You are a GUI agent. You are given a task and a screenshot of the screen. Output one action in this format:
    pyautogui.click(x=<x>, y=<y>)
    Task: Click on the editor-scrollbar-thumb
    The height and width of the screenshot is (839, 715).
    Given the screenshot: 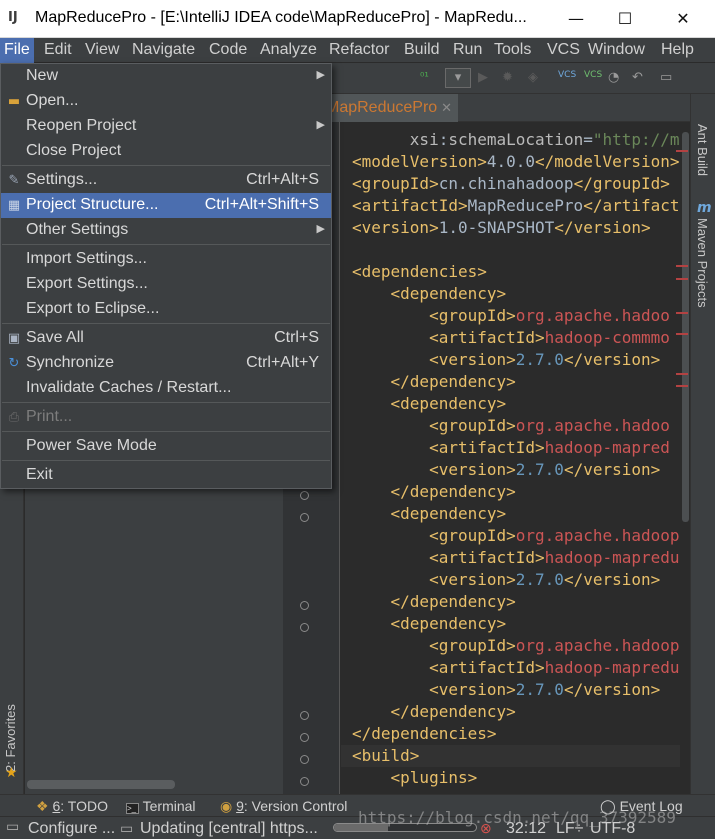 What is the action you would take?
    pyautogui.click(x=685, y=327)
    